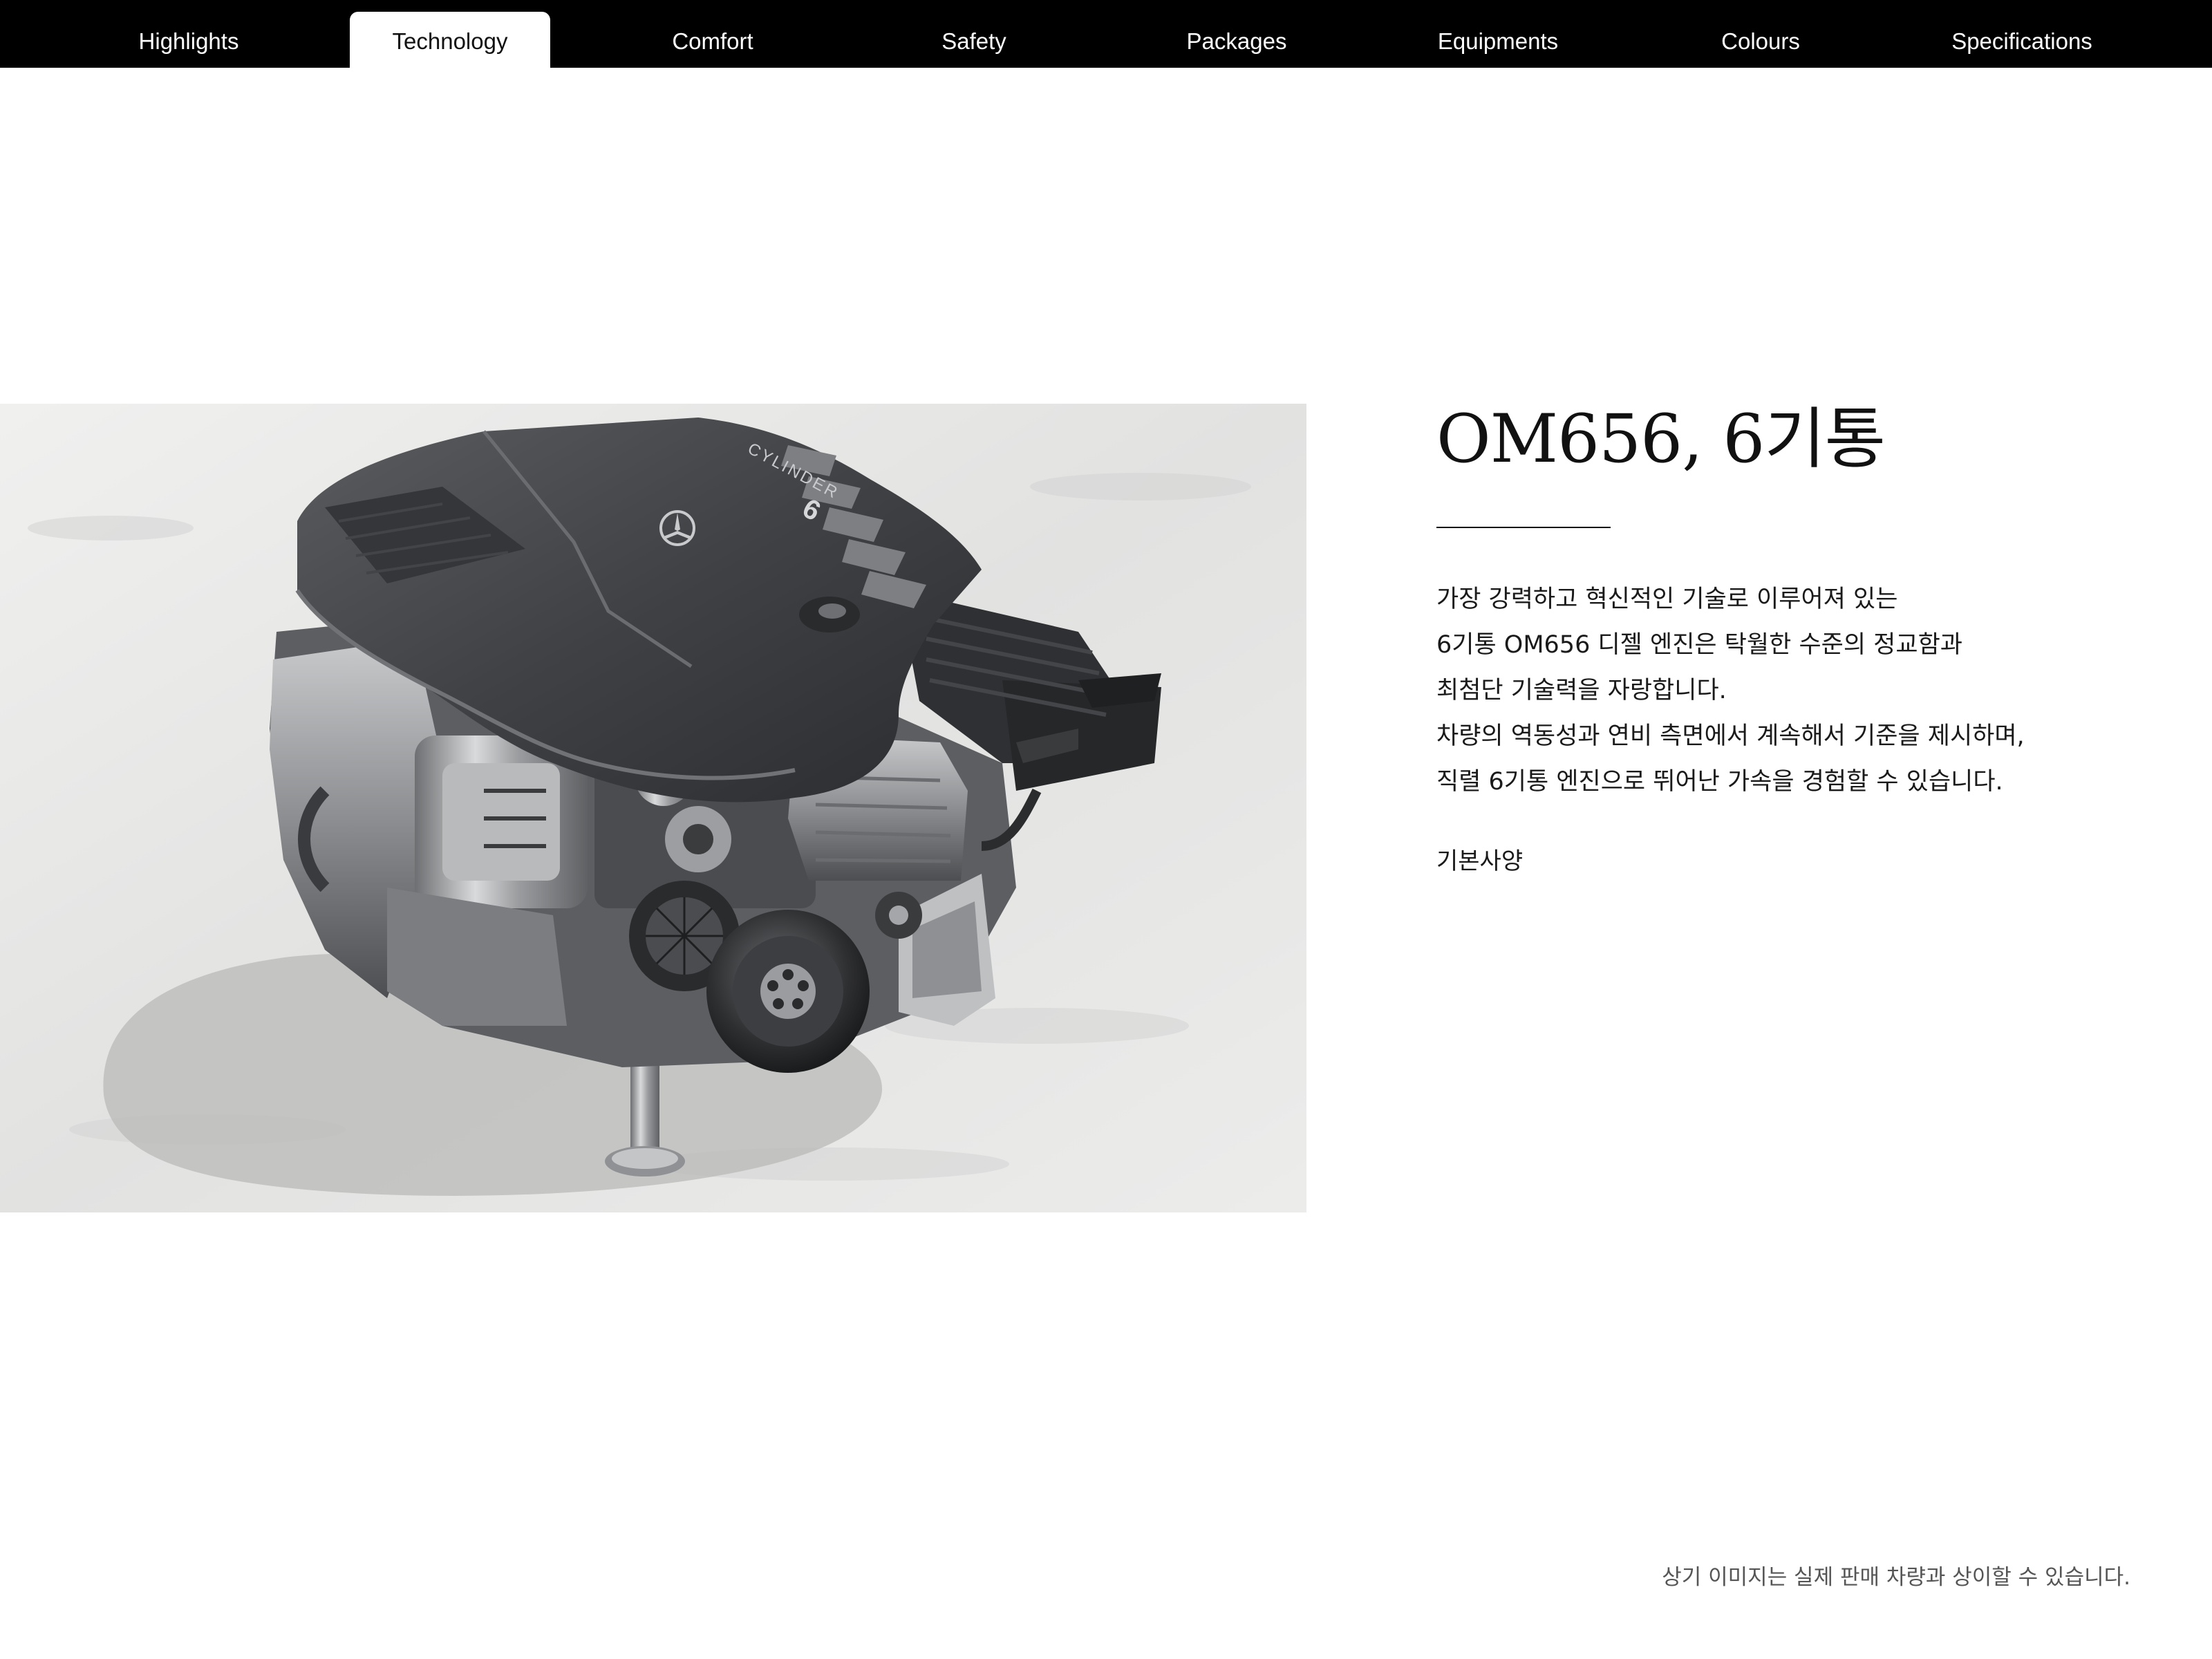  What do you see at coordinates (1760, 40) in the screenshot?
I see `tab-colours: Colours` at bounding box center [1760, 40].